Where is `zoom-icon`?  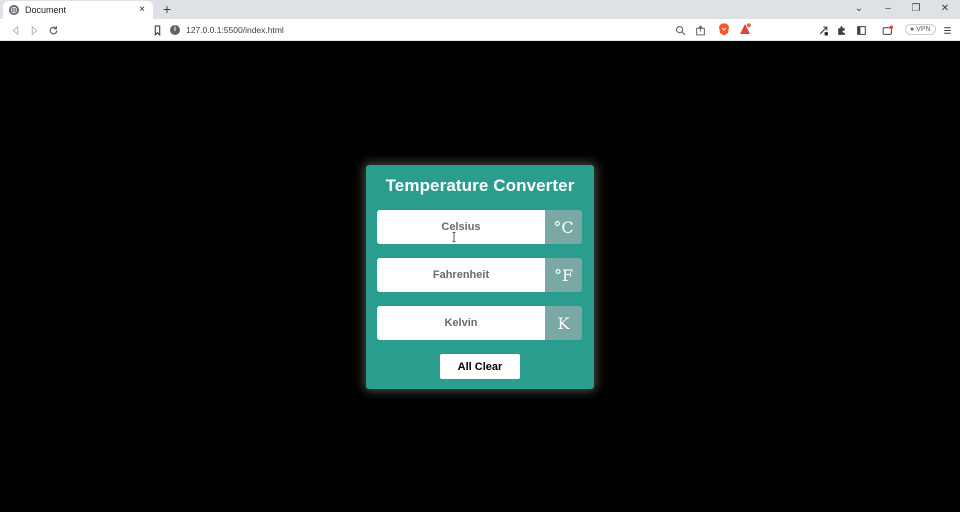 zoom-icon is located at coordinates (680, 30).